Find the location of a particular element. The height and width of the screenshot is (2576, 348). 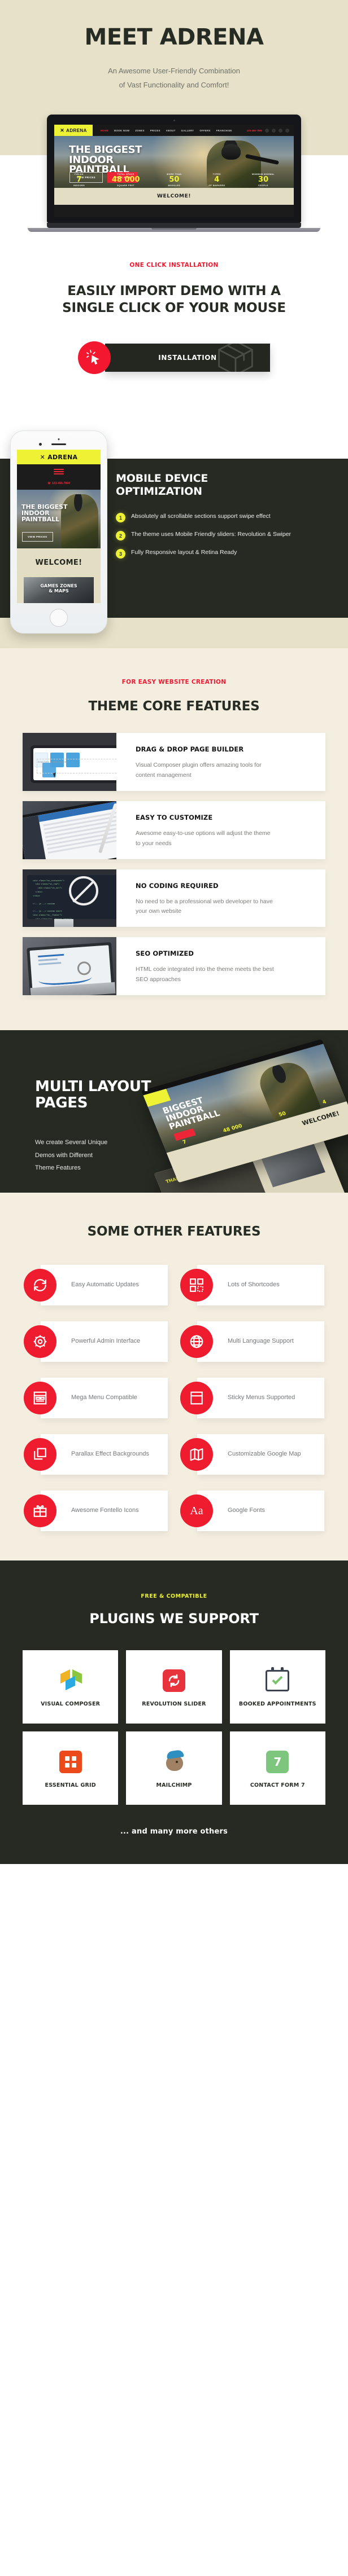

installation-card: INSTALLATION is located at coordinates (174, 358).